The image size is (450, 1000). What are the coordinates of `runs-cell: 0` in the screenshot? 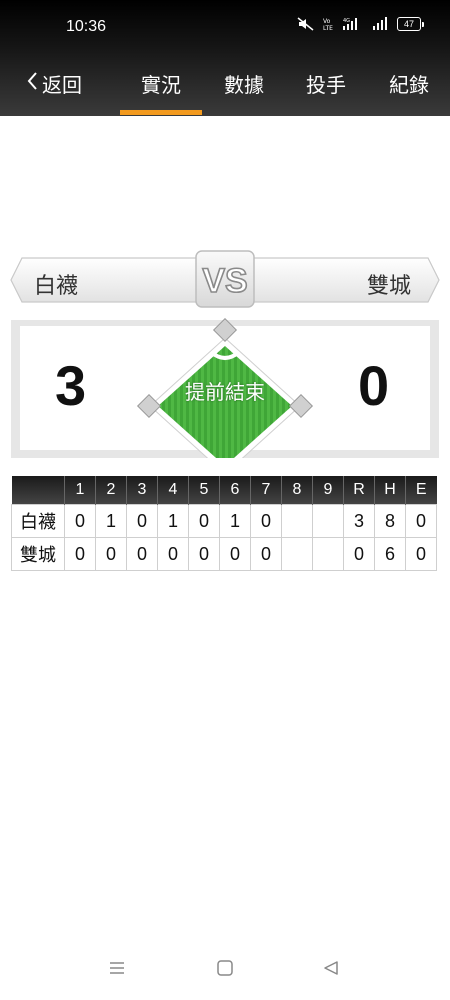 It's located at (359, 554).